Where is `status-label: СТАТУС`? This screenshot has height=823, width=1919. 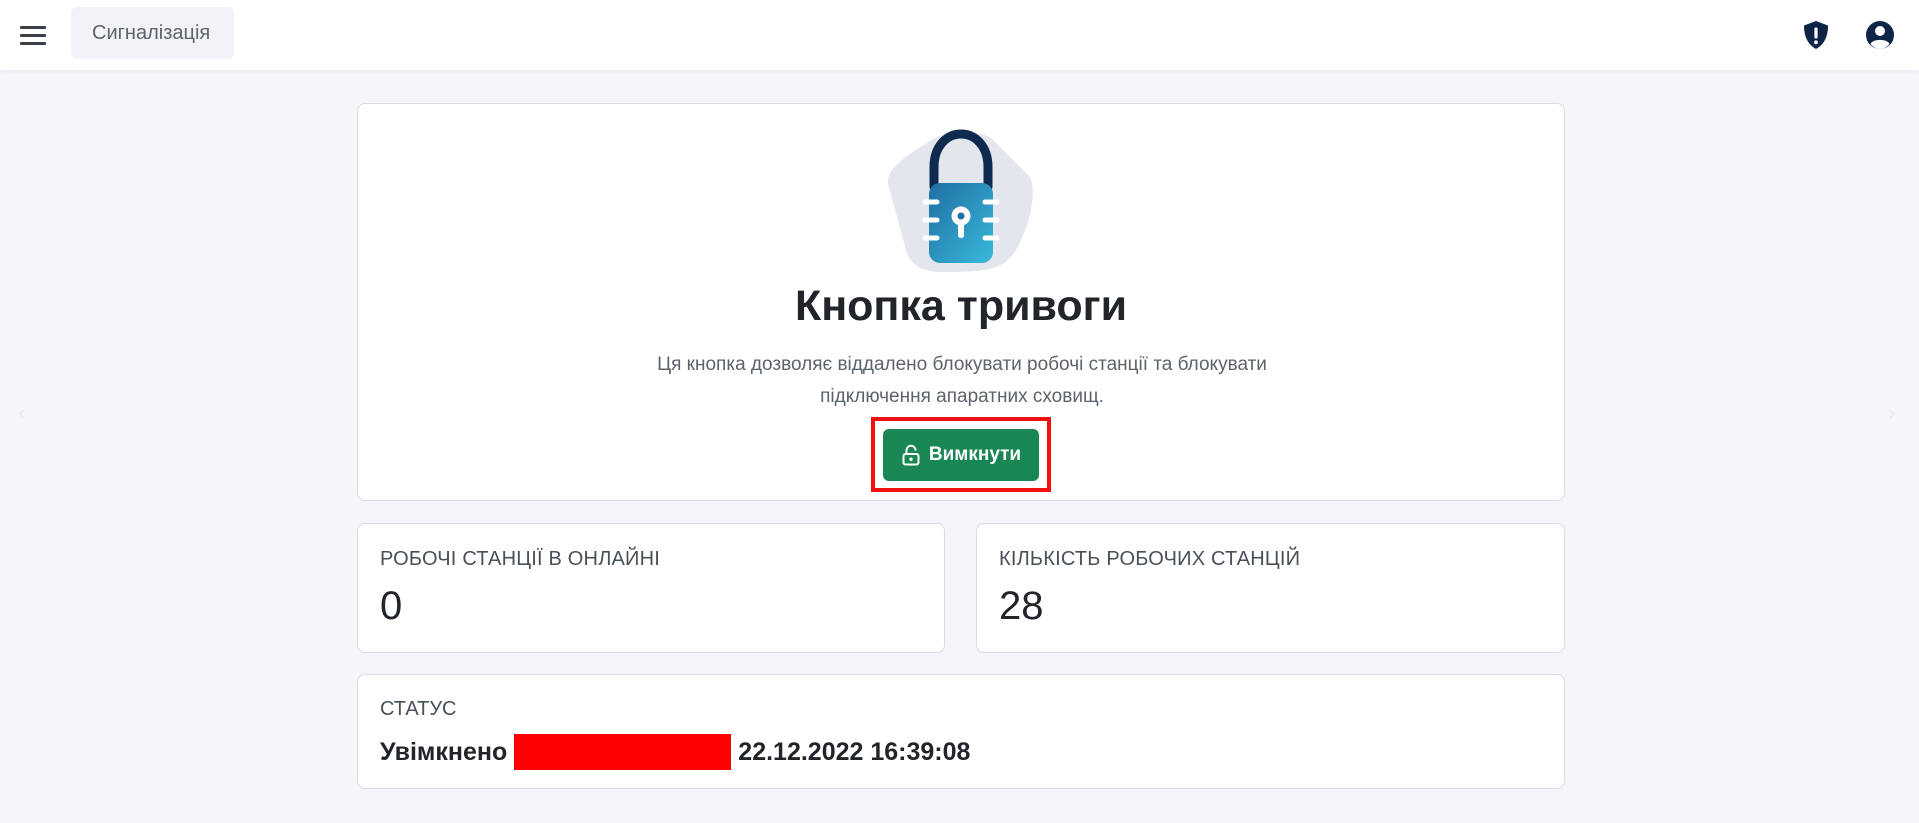 status-label: СТАТУС is located at coordinates (418, 709).